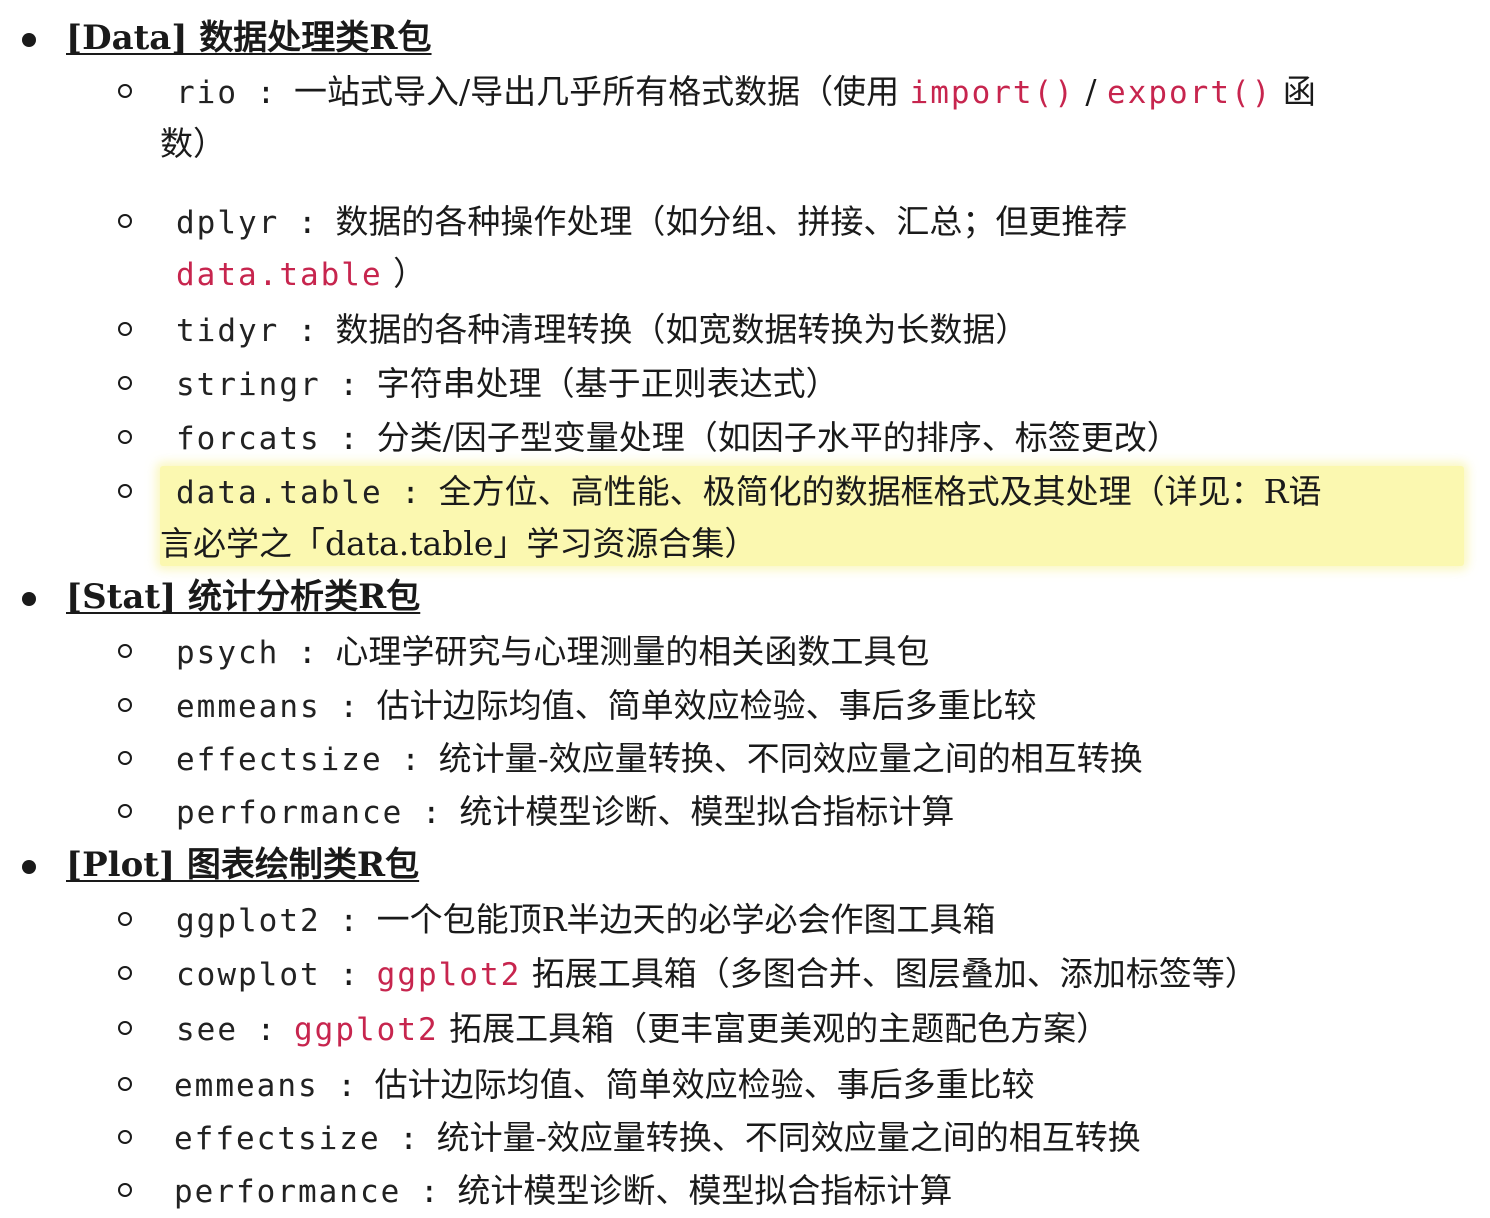 This screenshot has height=1218, width=1490. I want to click on list-item-ggplot2: ggplot2 : 一个包能顶R半边天的必学必会作图工具箱, so click(586, 920).